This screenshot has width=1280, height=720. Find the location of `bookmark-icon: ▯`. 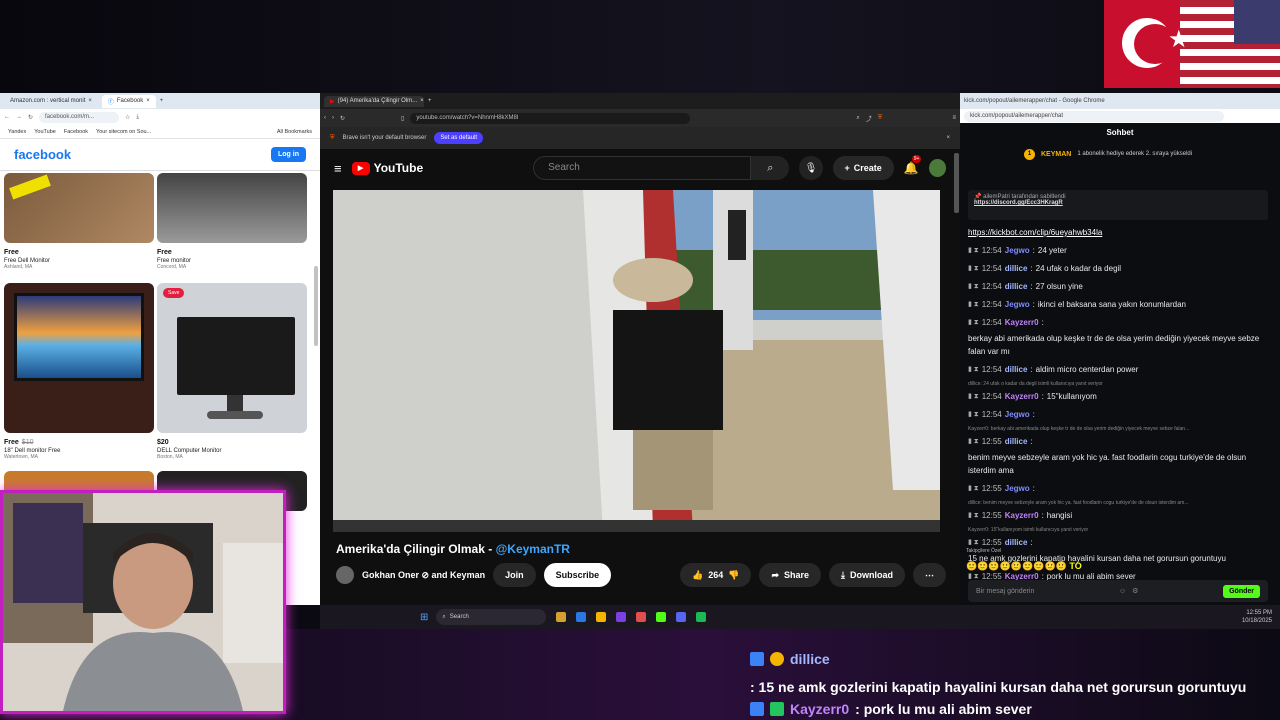

bookmark-icon: ▯ is located at coordinates (402, 118).